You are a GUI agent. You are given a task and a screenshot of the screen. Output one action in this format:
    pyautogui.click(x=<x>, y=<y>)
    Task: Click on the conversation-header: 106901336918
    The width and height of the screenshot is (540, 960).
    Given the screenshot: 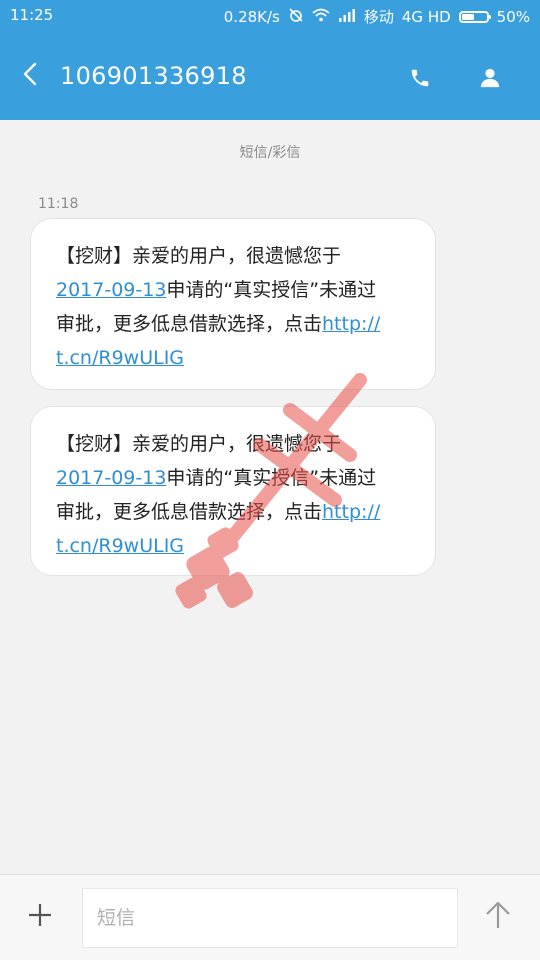 What is the action you would take?
    pyautogui.click(x=270, y=76)
    